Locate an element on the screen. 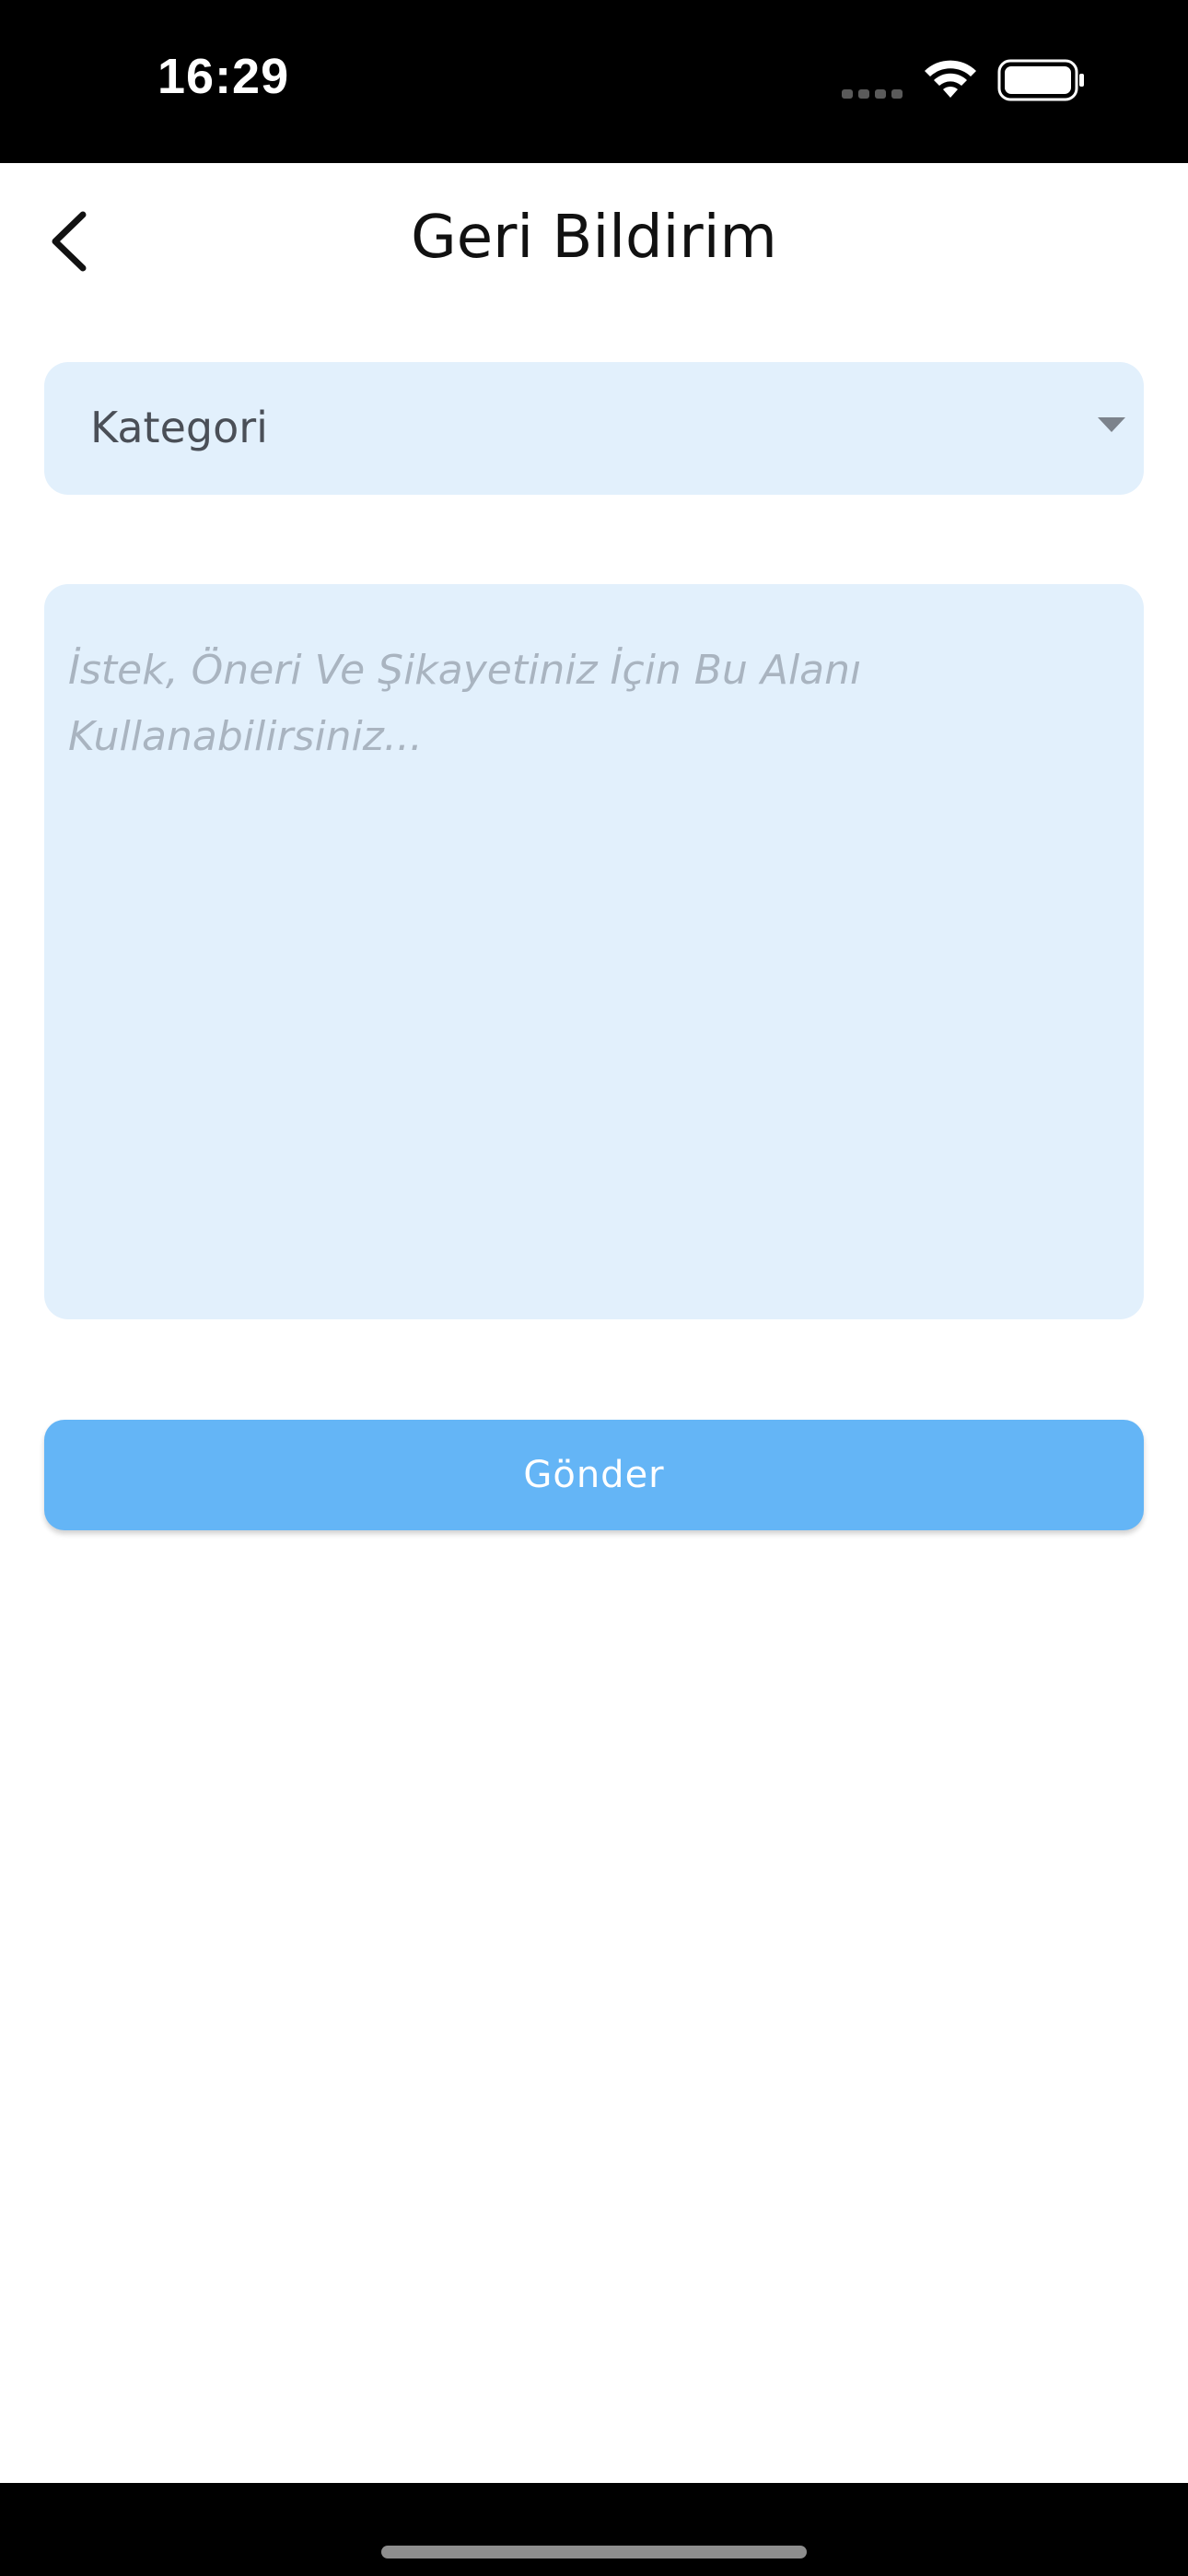 This screenshot has width=1188, height=2576. status-bar: 16:29 is located at coordinates (594, 81).